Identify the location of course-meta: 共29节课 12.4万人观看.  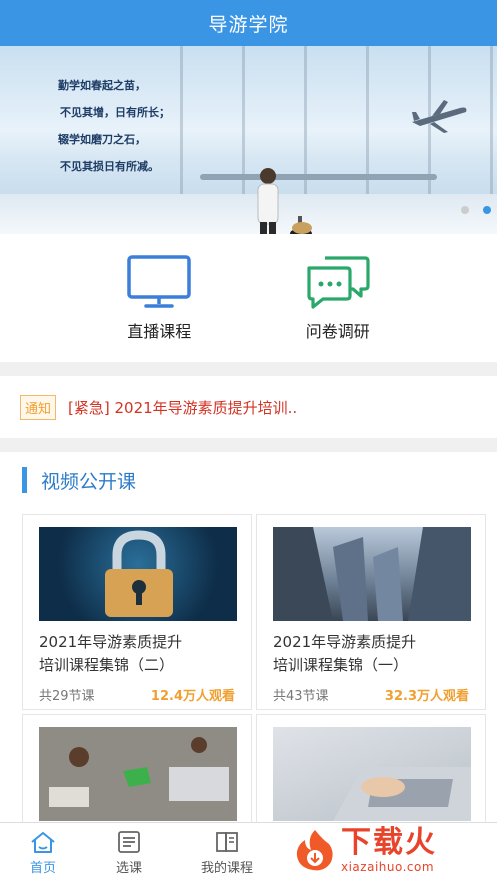
(137, 694).